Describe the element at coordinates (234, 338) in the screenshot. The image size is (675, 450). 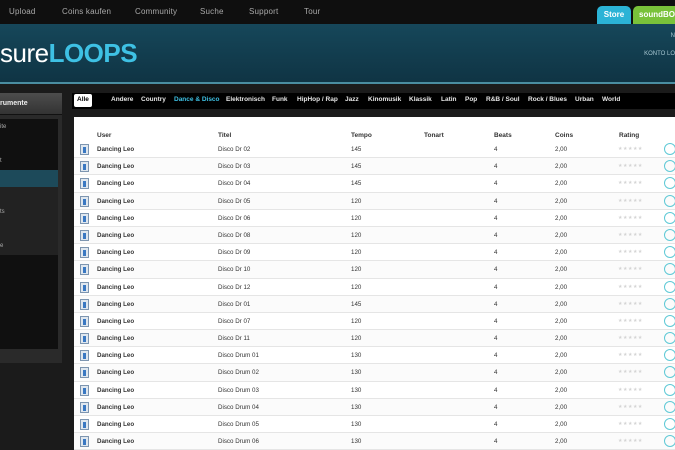
I see `row-title: Disco Dr 11` at that location.